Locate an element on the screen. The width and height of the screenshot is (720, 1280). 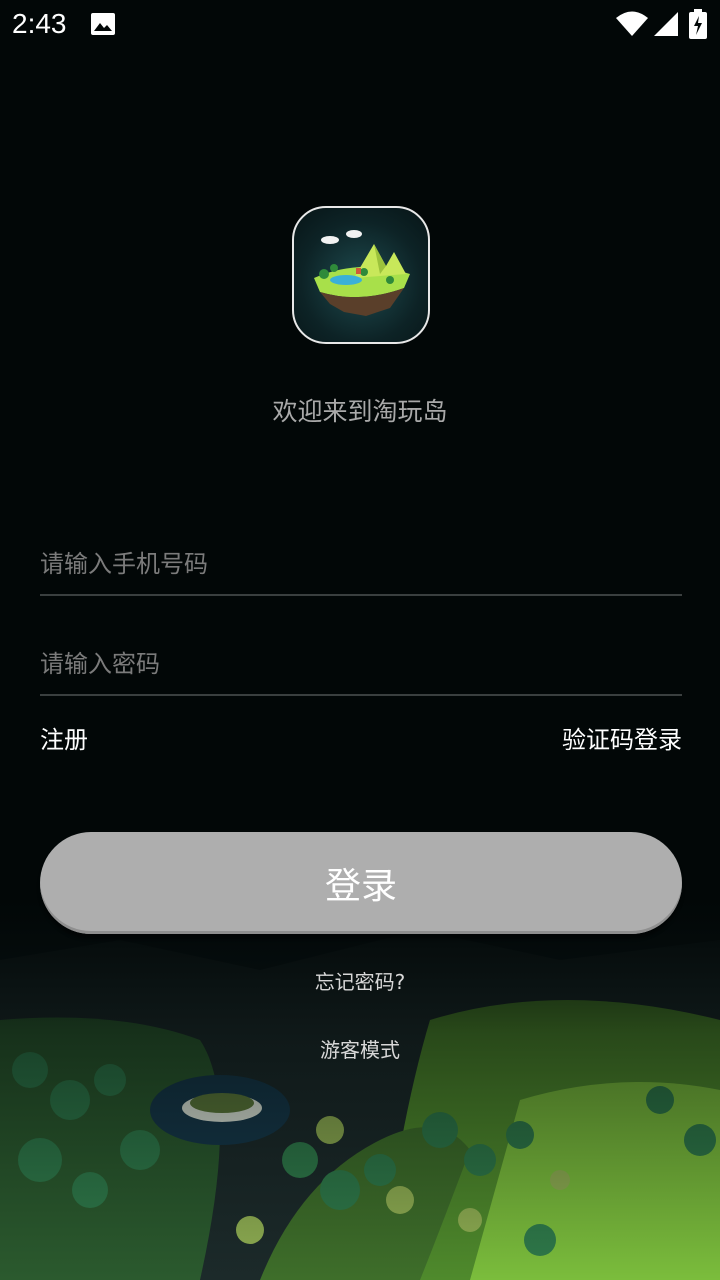
floating-island-logo is located at coordinates (362, 273).